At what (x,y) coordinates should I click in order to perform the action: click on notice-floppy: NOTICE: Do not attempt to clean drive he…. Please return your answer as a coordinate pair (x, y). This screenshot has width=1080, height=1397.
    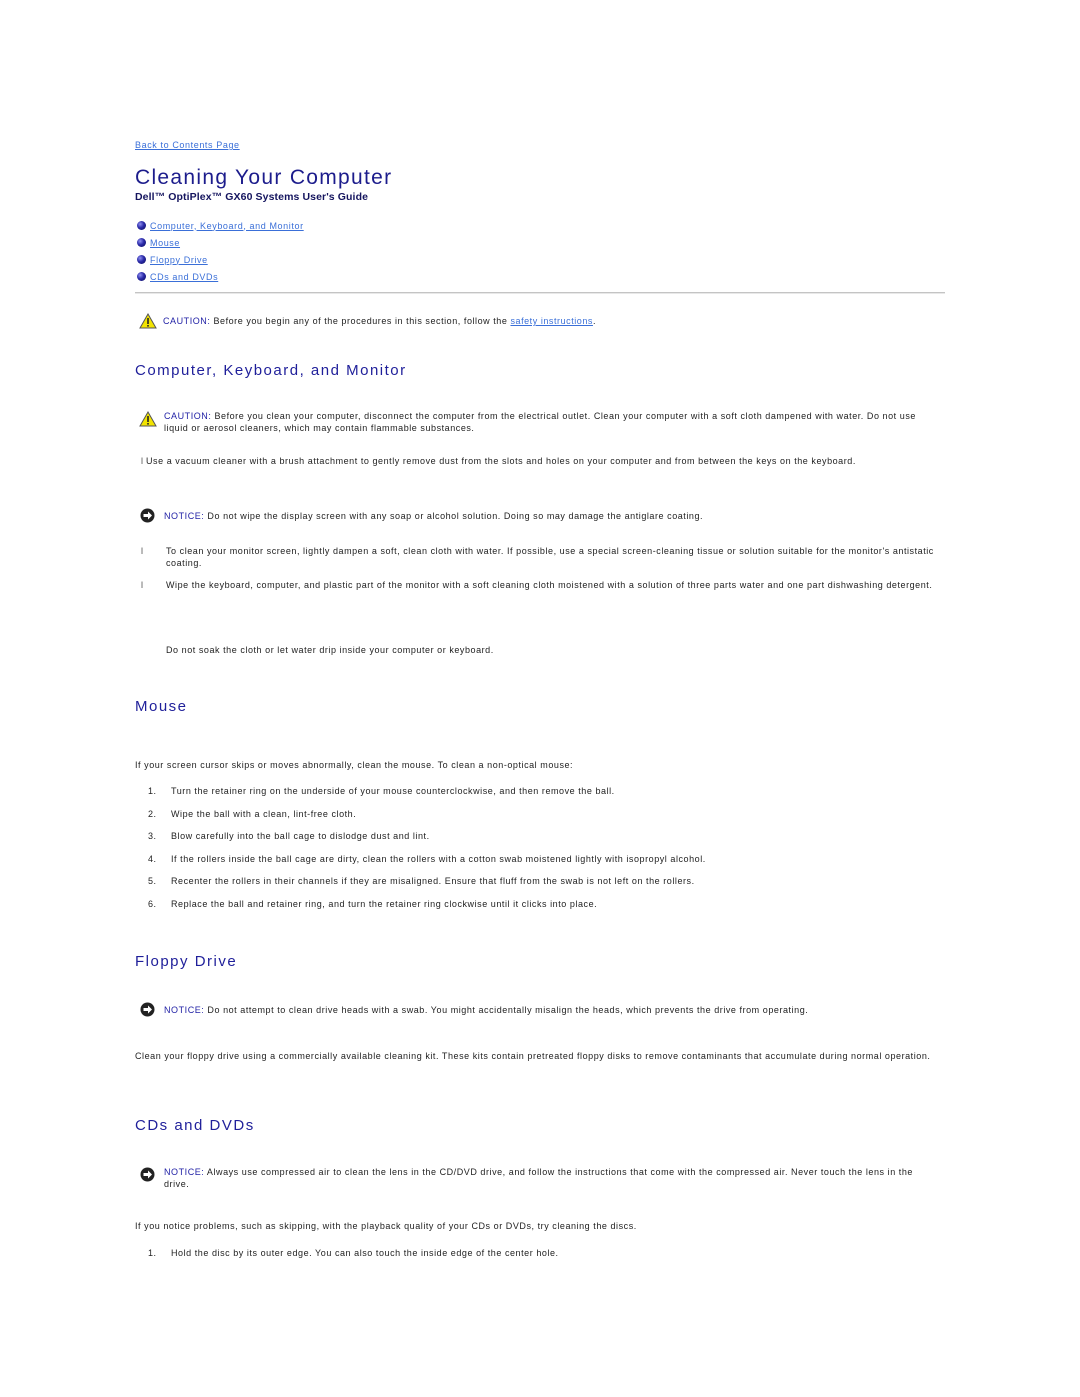
    Looking at the image, I should click on (540, 1009).